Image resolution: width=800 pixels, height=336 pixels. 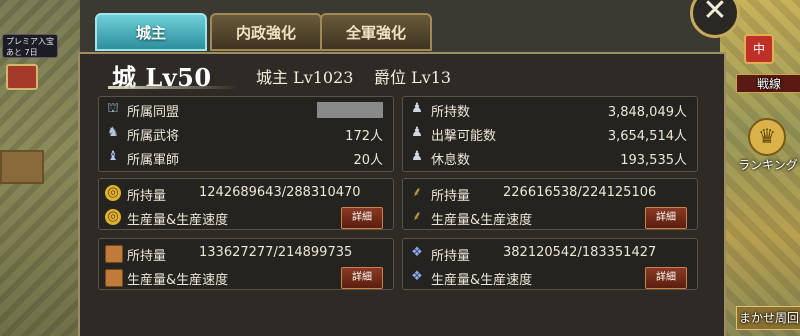 What do you see at coordinates (451, 196) in the screenshot?
I see `food-owned-label: 所持量` at bounding box center [451, 196].